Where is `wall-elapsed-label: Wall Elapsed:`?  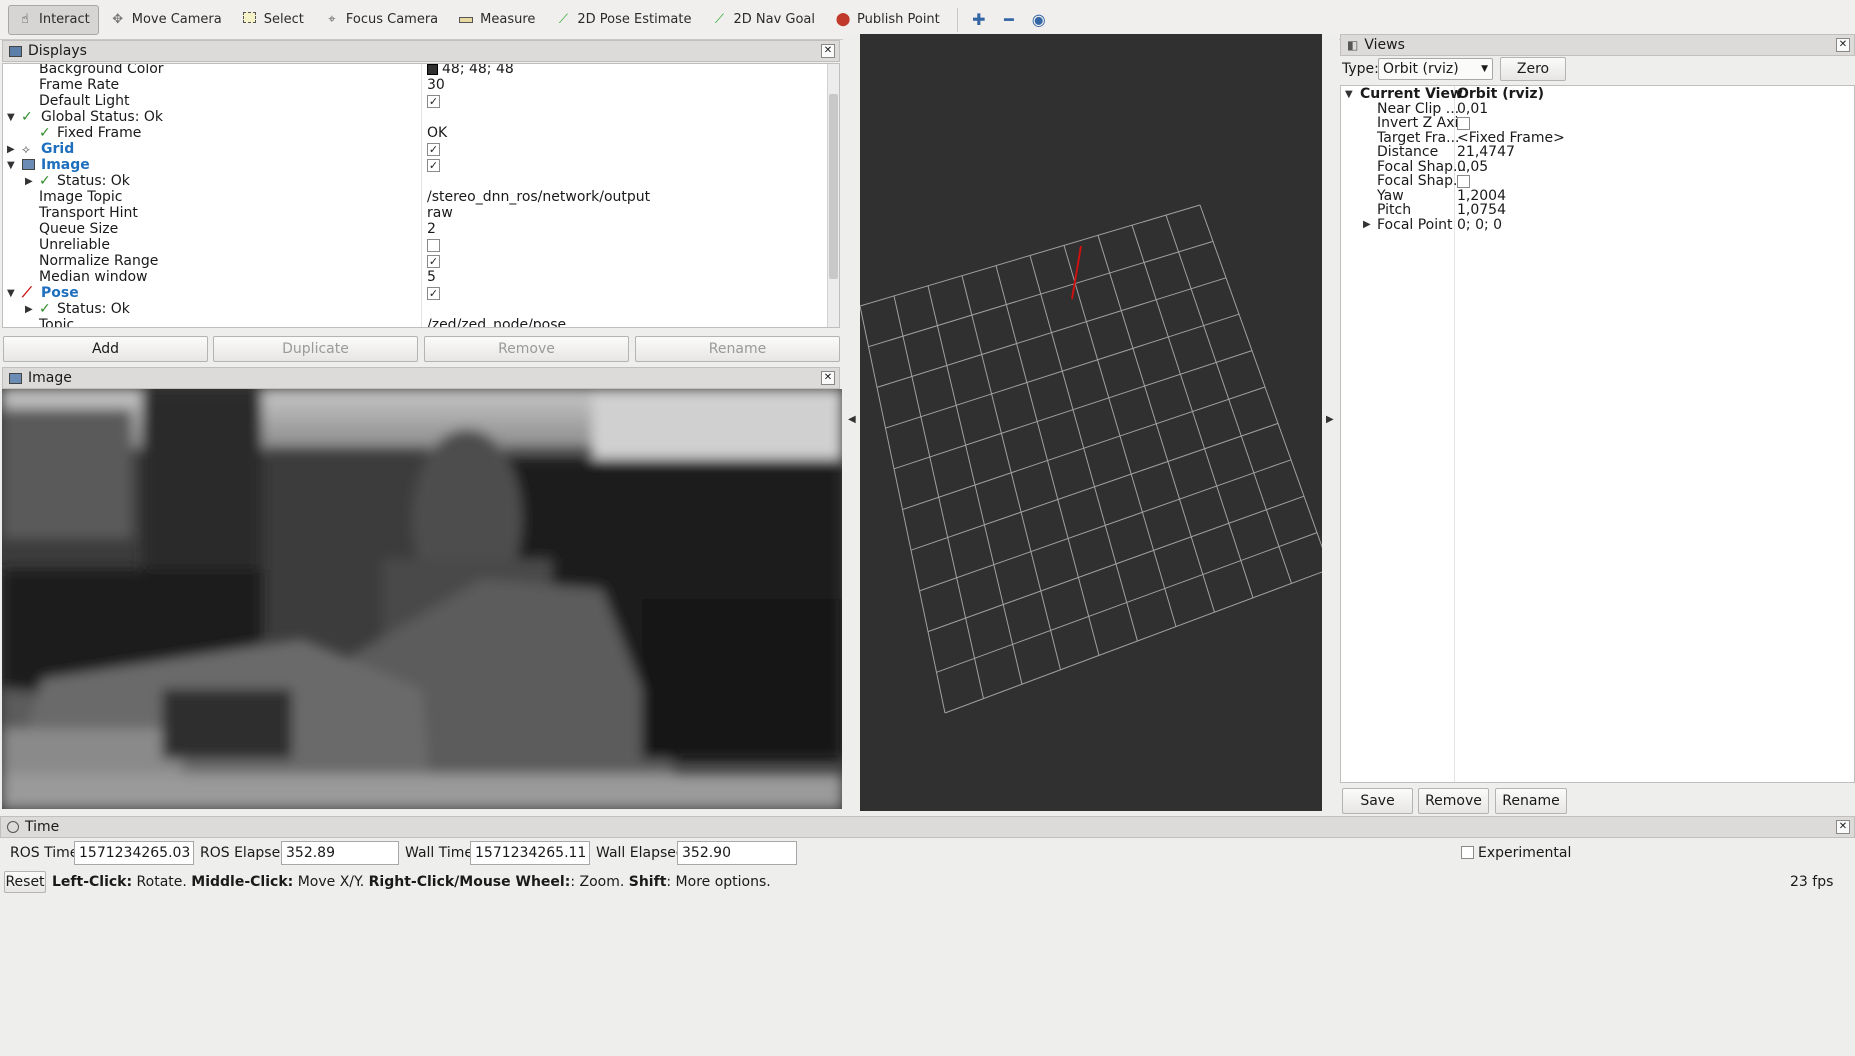 wall-elapsed-label: Wall Elapsed: is located at coordinates (643, 853).